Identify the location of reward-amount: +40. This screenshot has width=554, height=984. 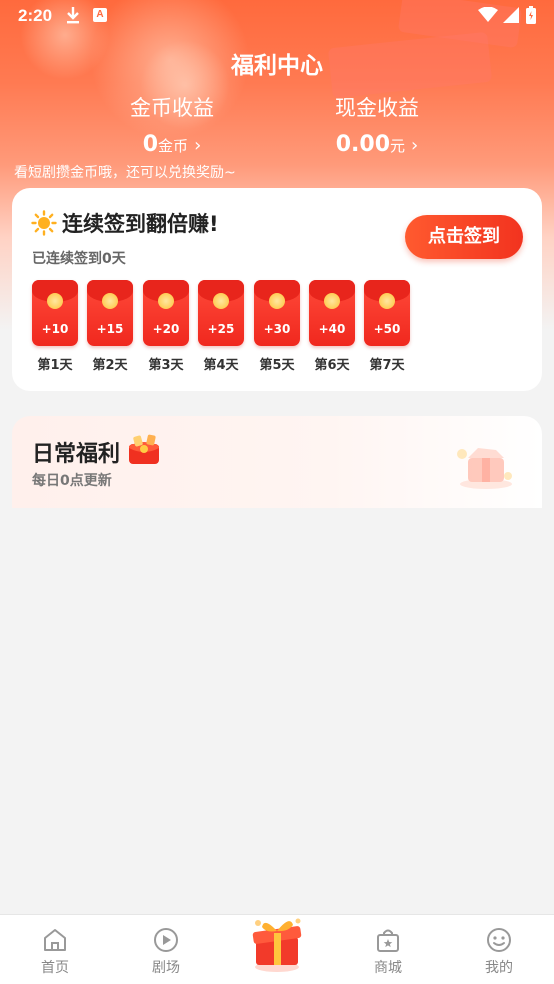
(332, 329).